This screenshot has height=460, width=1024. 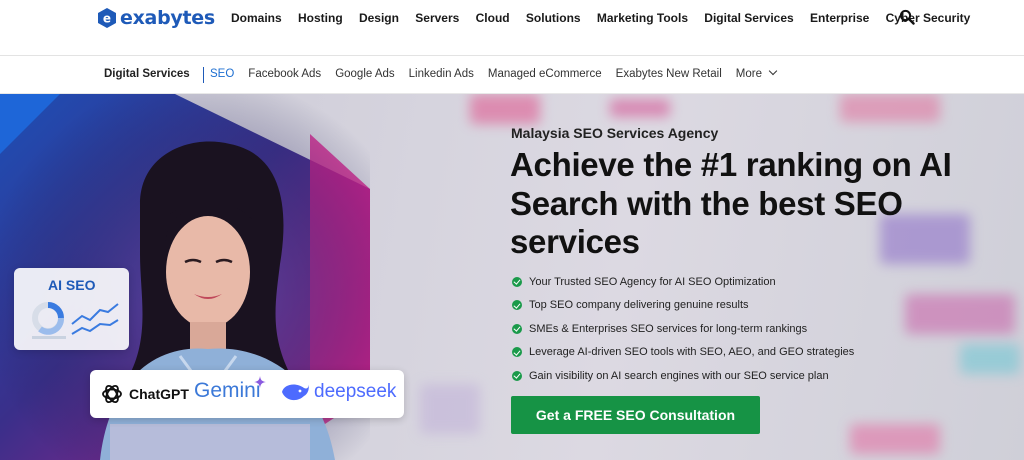 I want to click on menu-item-domains: Domains, so click(x=256, y=18).